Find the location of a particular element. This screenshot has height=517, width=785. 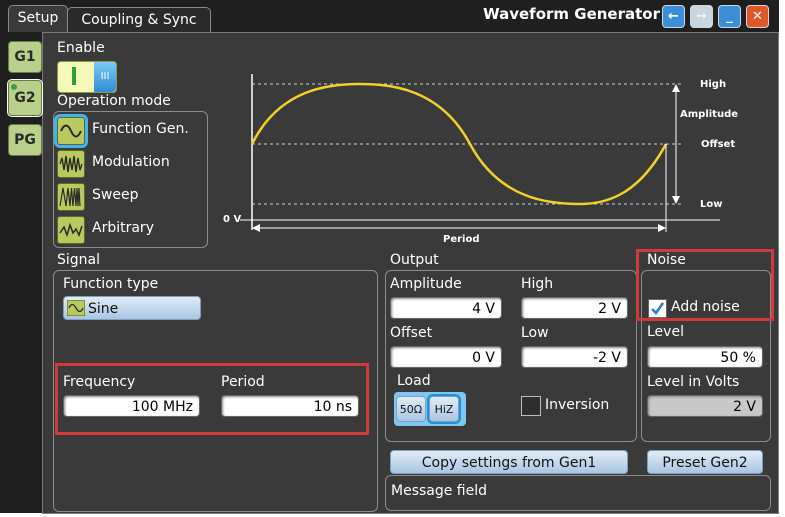

minimize-icon: _ is located at coordinates (729, 16).